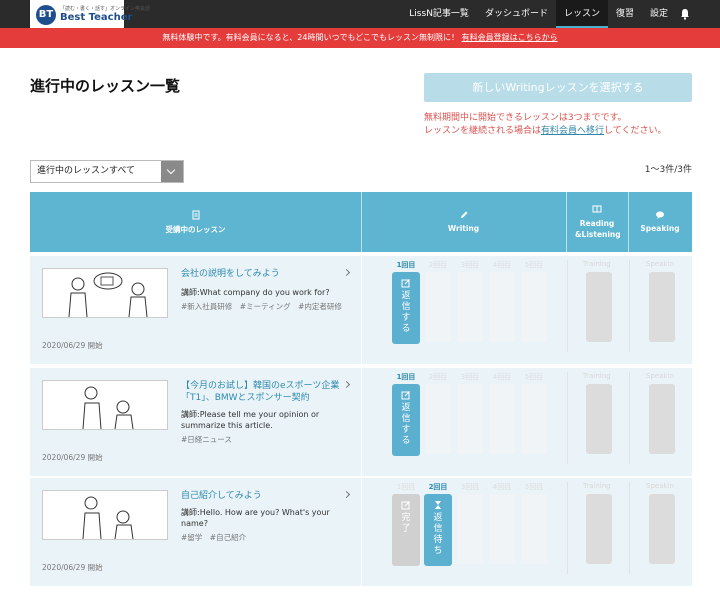 This screenshot has width=720, height=607. I want to click on lesson-tags: #留学 #自己紹介, so click(214, 537).